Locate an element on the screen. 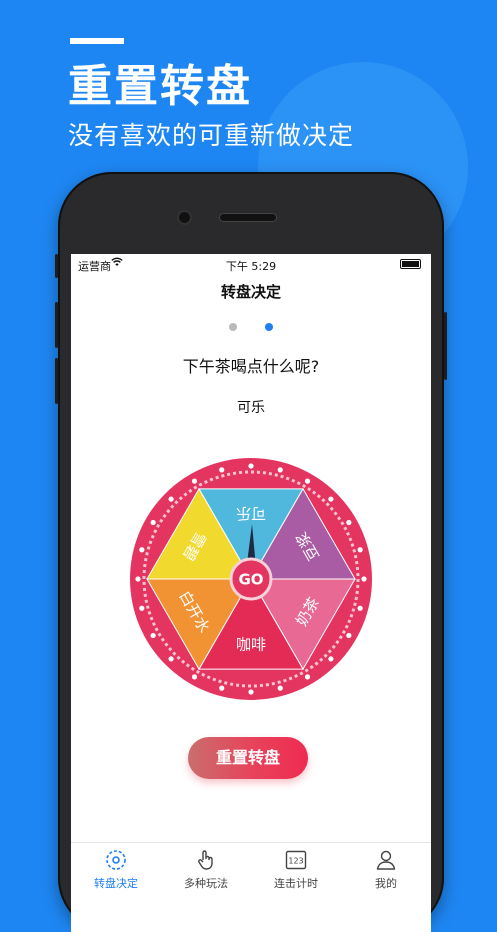 The image size is (497, 932). status-bar: 运营商 下午 5:29 is located at coordinates (251, 265).